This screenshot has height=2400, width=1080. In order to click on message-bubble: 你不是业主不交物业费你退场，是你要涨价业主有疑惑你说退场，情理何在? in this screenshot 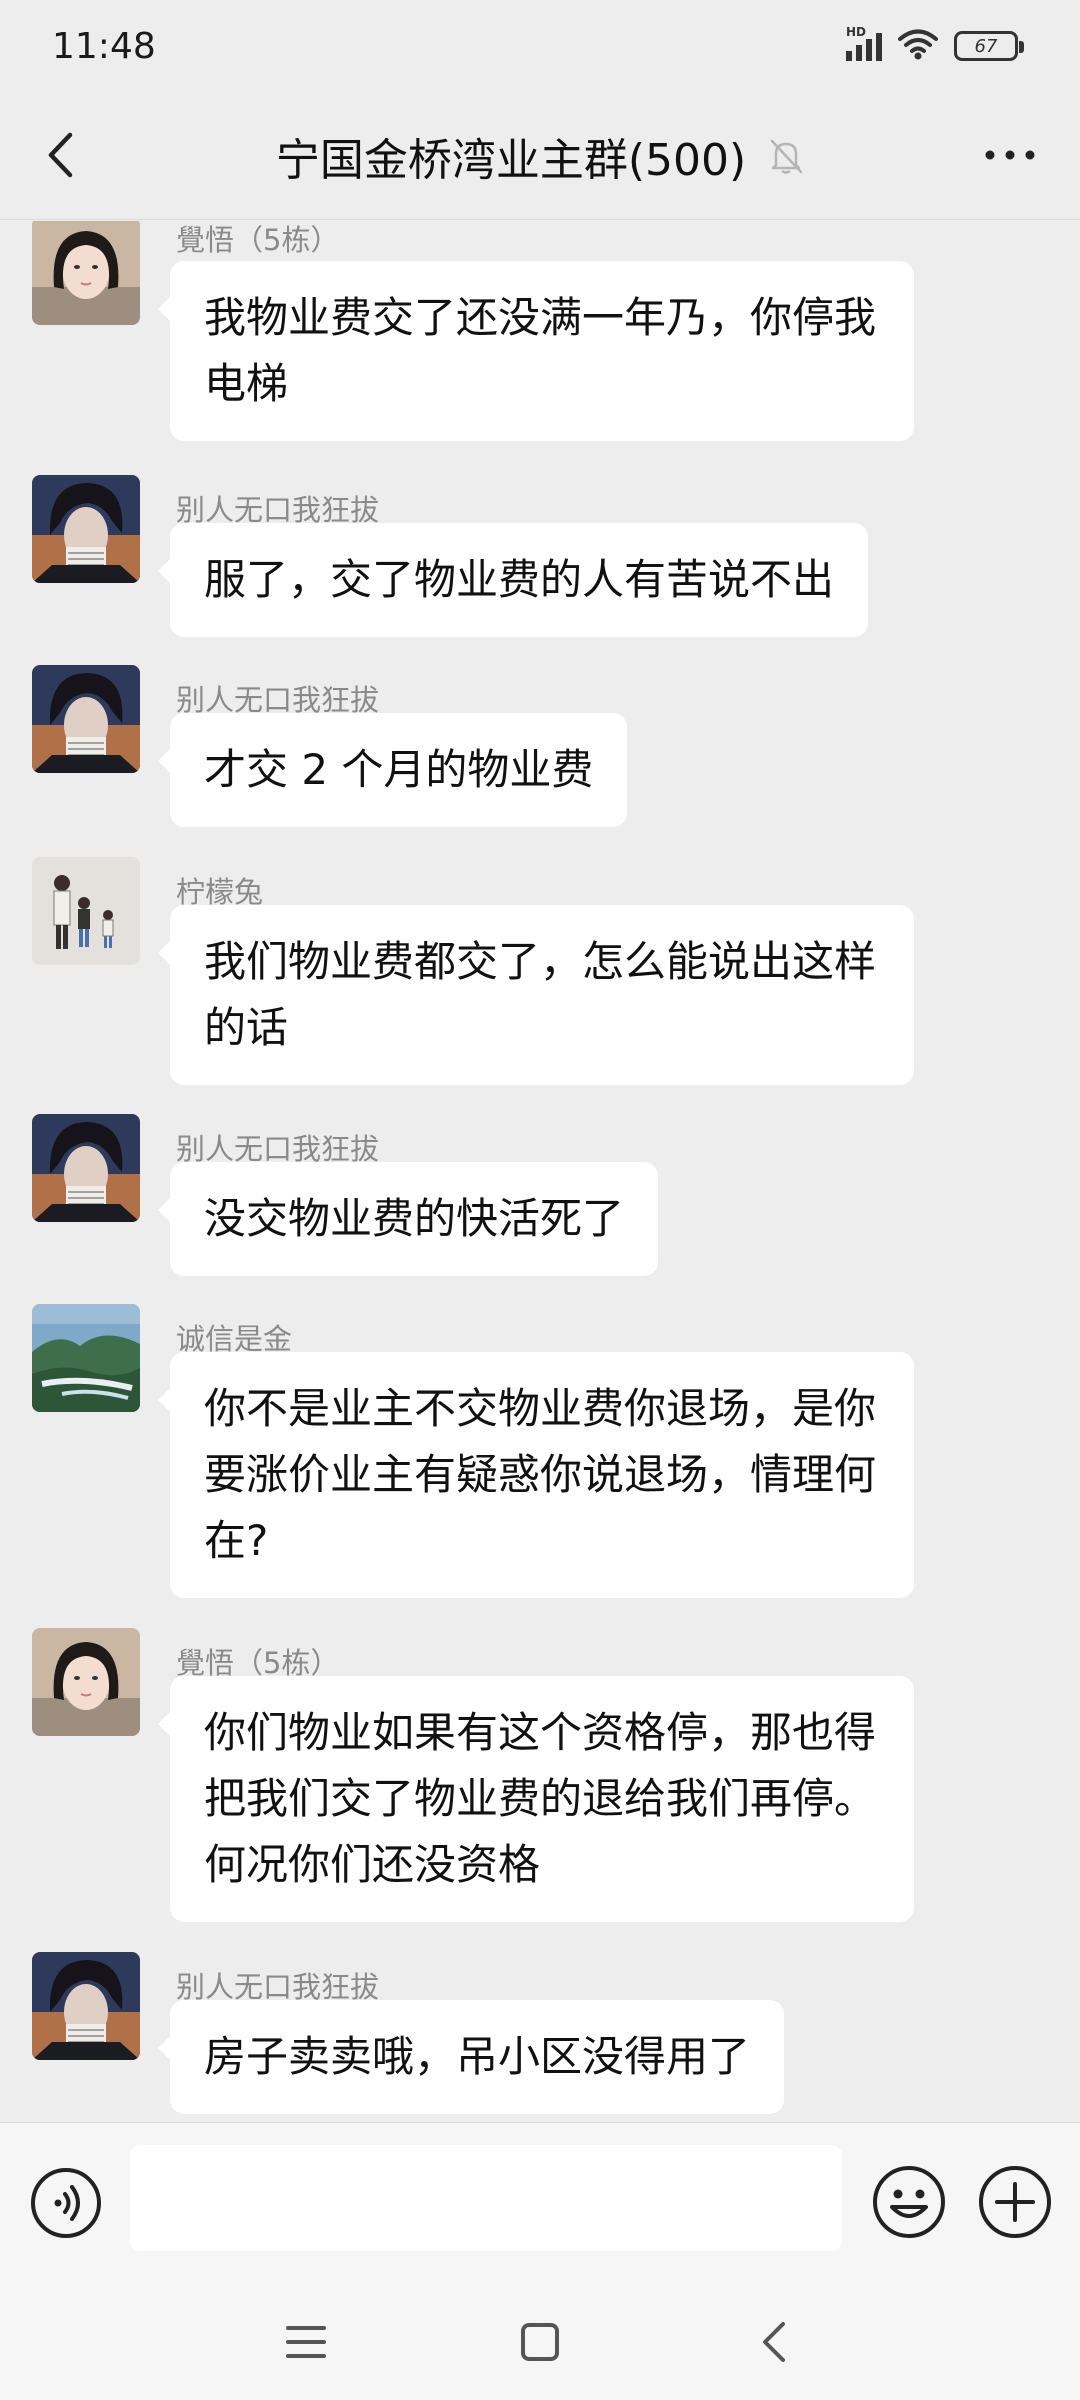, I will do `click(536, 1475)`.